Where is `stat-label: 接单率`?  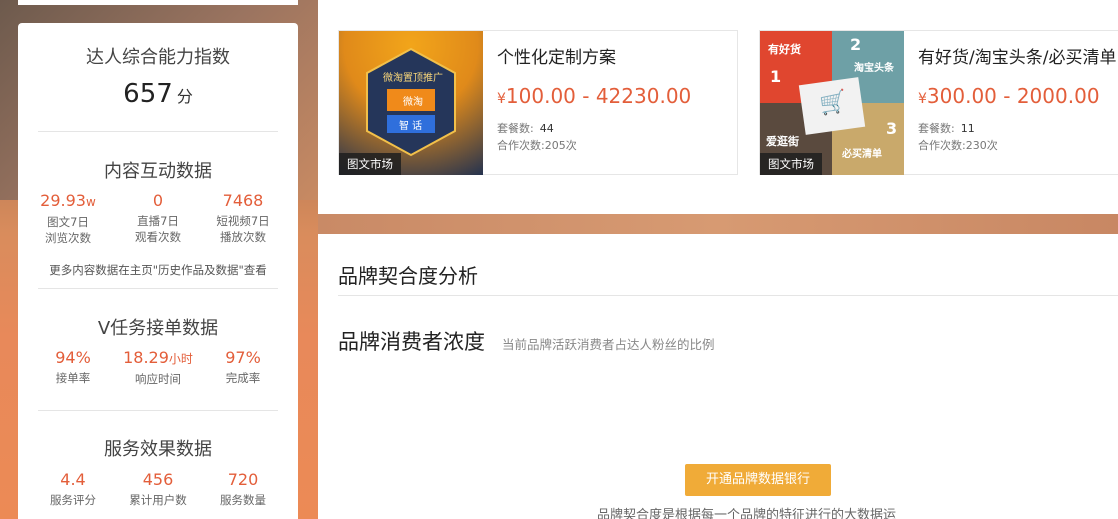 stat-label: 接单率 is located at coordinates (73, 378).